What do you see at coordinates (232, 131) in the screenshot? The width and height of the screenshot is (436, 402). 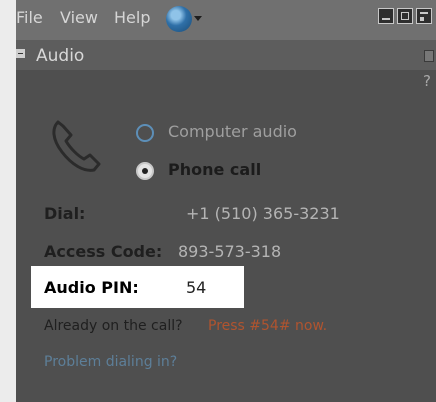 I see `computer-audio-label: Computer audio` at bounding box center [232, 131].